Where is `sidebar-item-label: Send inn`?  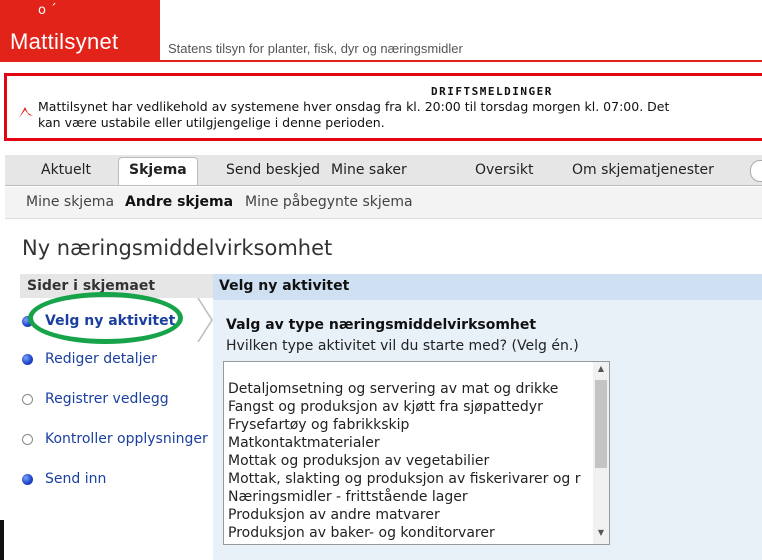 sidebar-item-label: Send inn is located at coordinates (76, 479).